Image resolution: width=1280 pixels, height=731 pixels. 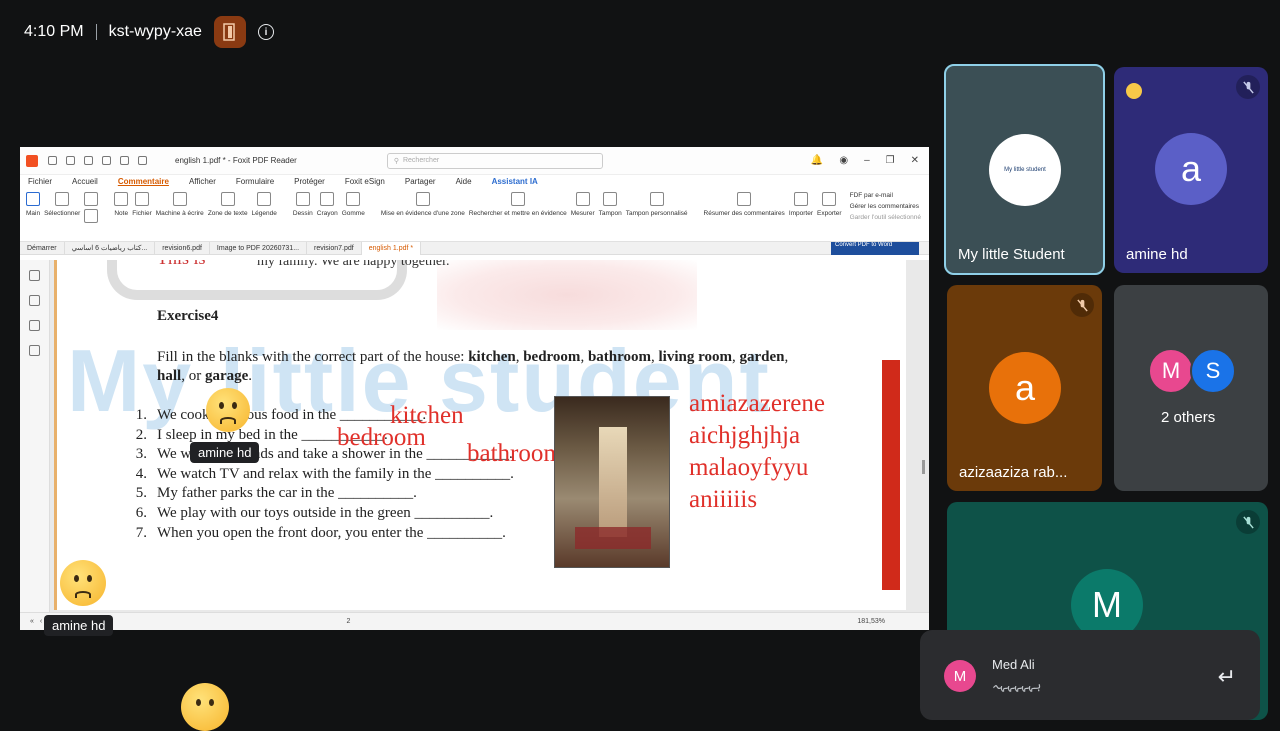 I want to click on vertical-scrollbar, so click(x=923, y=467).